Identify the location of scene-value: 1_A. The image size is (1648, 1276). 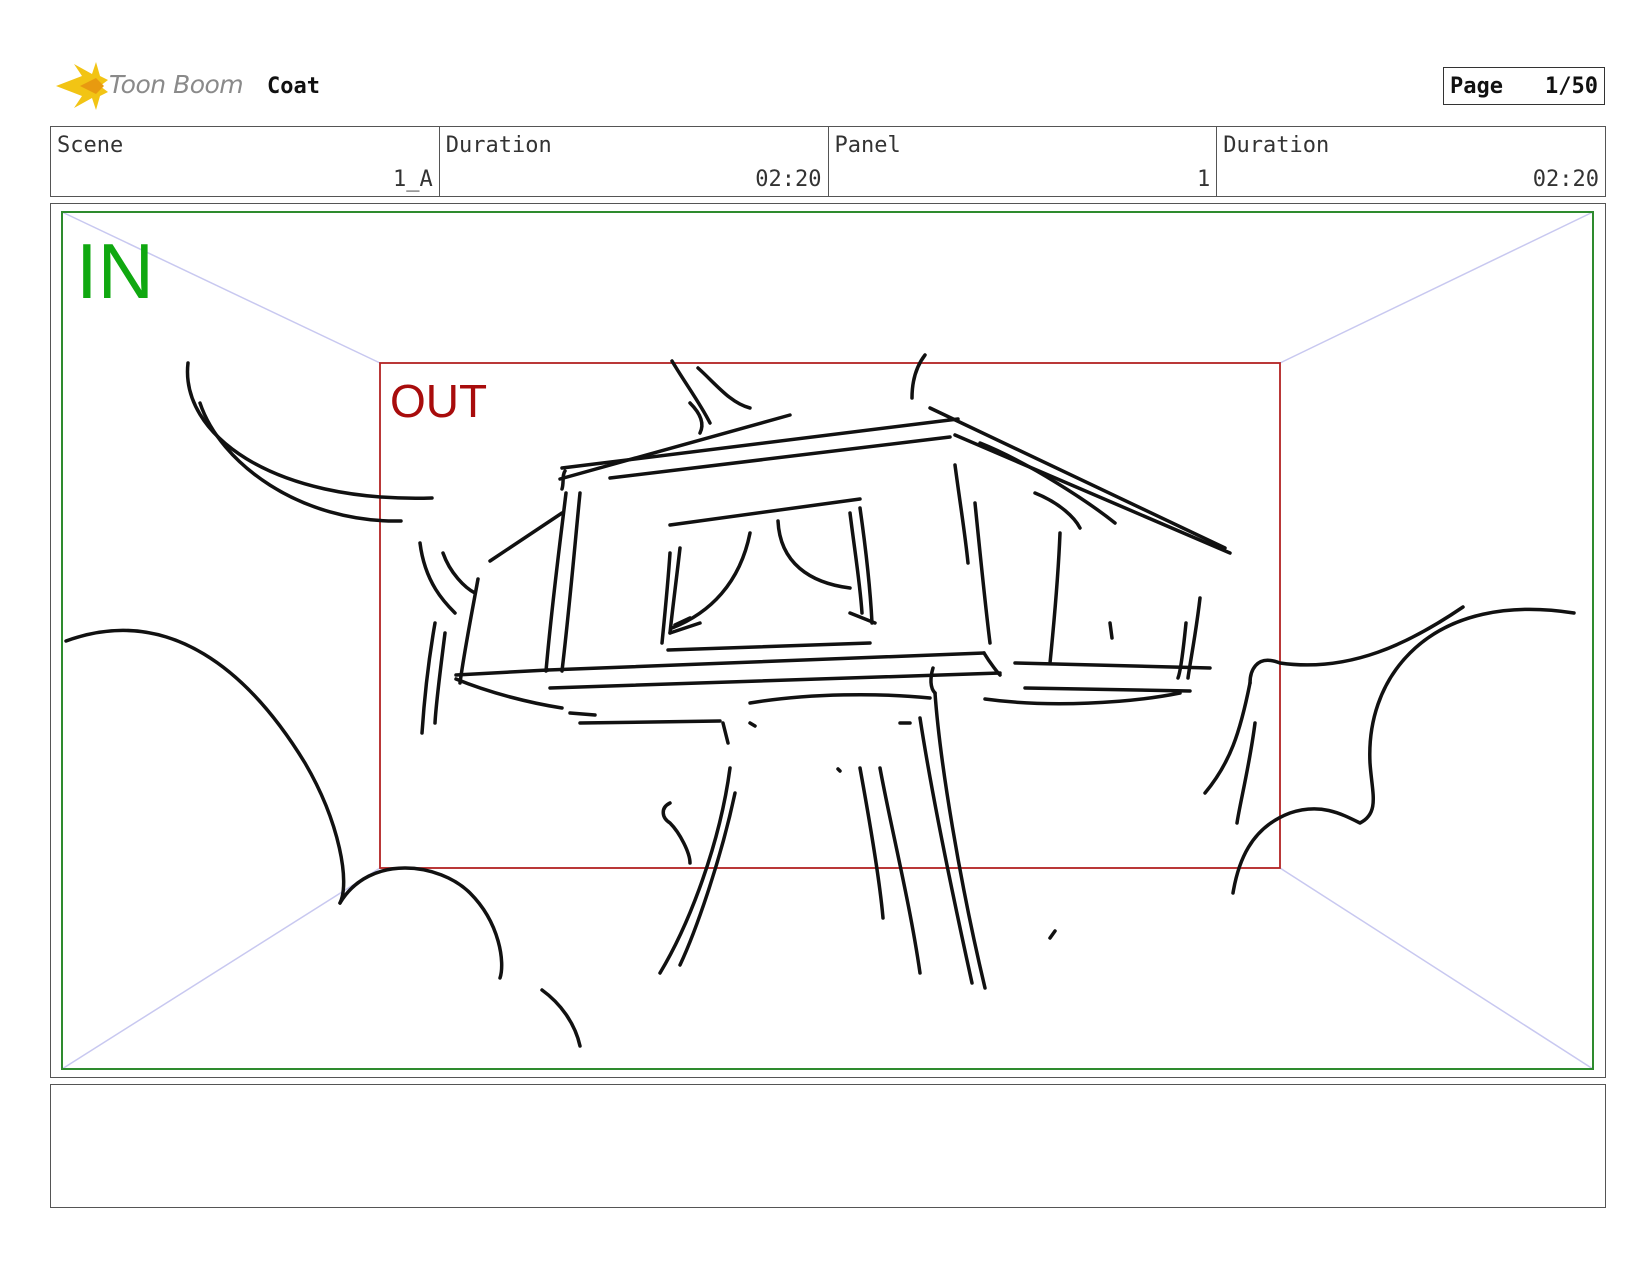
(413, 179).